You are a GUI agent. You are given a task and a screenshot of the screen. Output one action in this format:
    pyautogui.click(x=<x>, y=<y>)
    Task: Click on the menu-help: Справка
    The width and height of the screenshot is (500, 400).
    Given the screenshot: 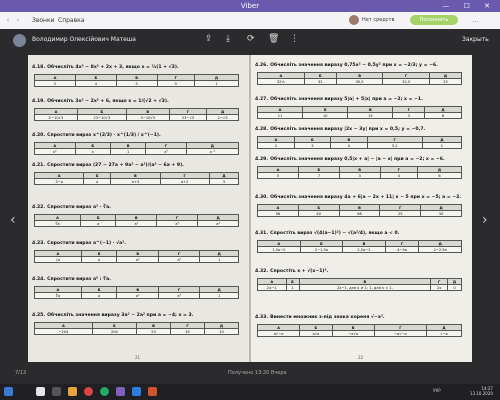 What is the action you would take?
    pyautogui.click(x=71, y=20)
    